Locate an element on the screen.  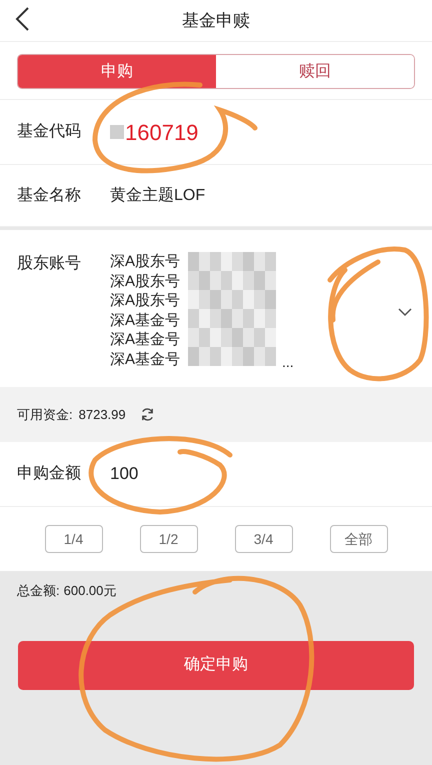
back-icon is located at coordinates (22, 19).